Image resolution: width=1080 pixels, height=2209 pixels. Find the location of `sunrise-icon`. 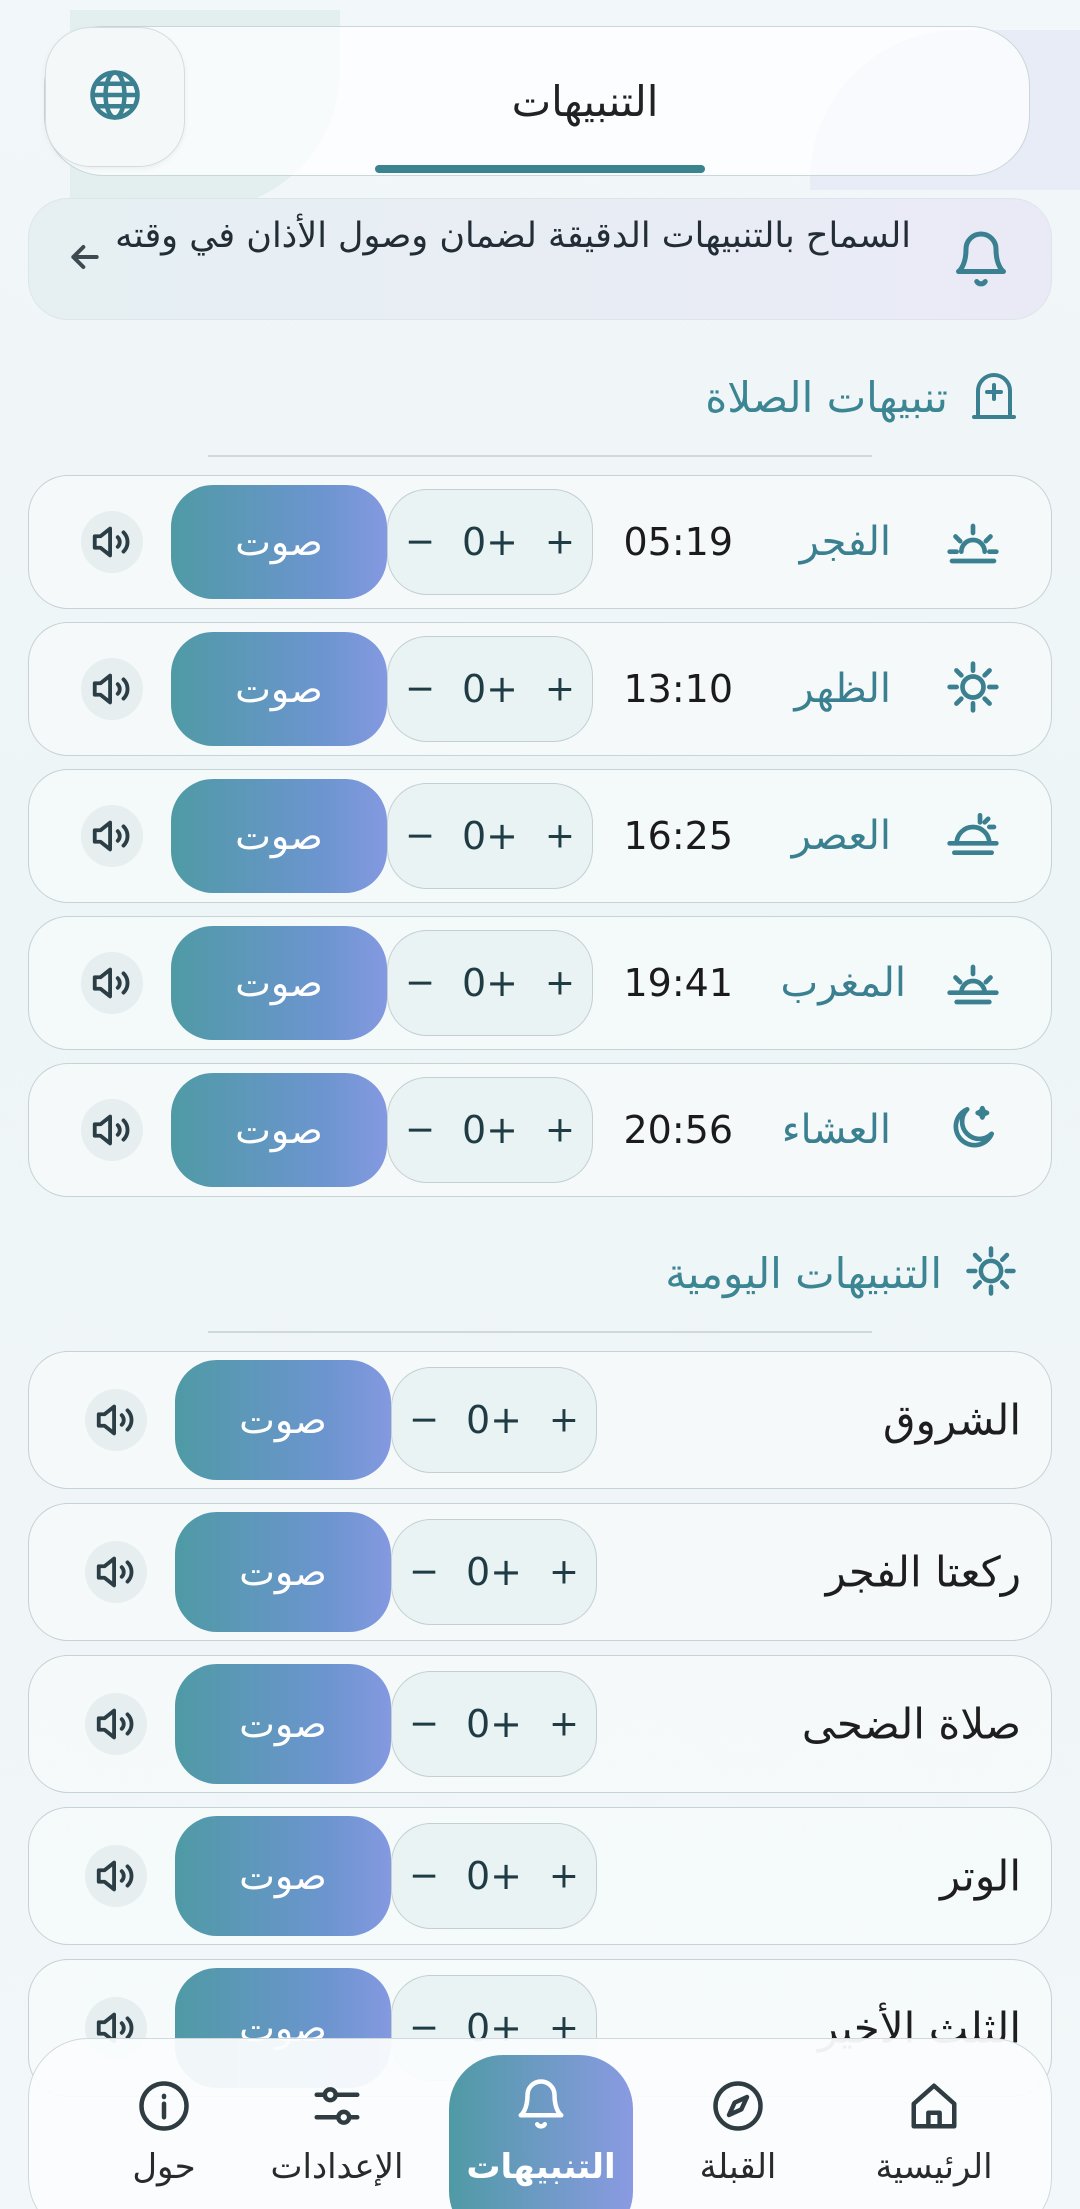

sunrise-icon is located at coordinates (973, 542).